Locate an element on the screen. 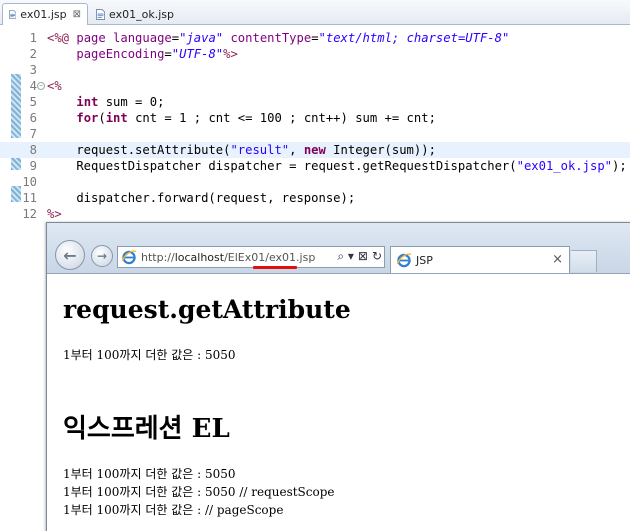 The image size is (630, 531). code-token: "UTF-8" is located at coordinates (197, 54).